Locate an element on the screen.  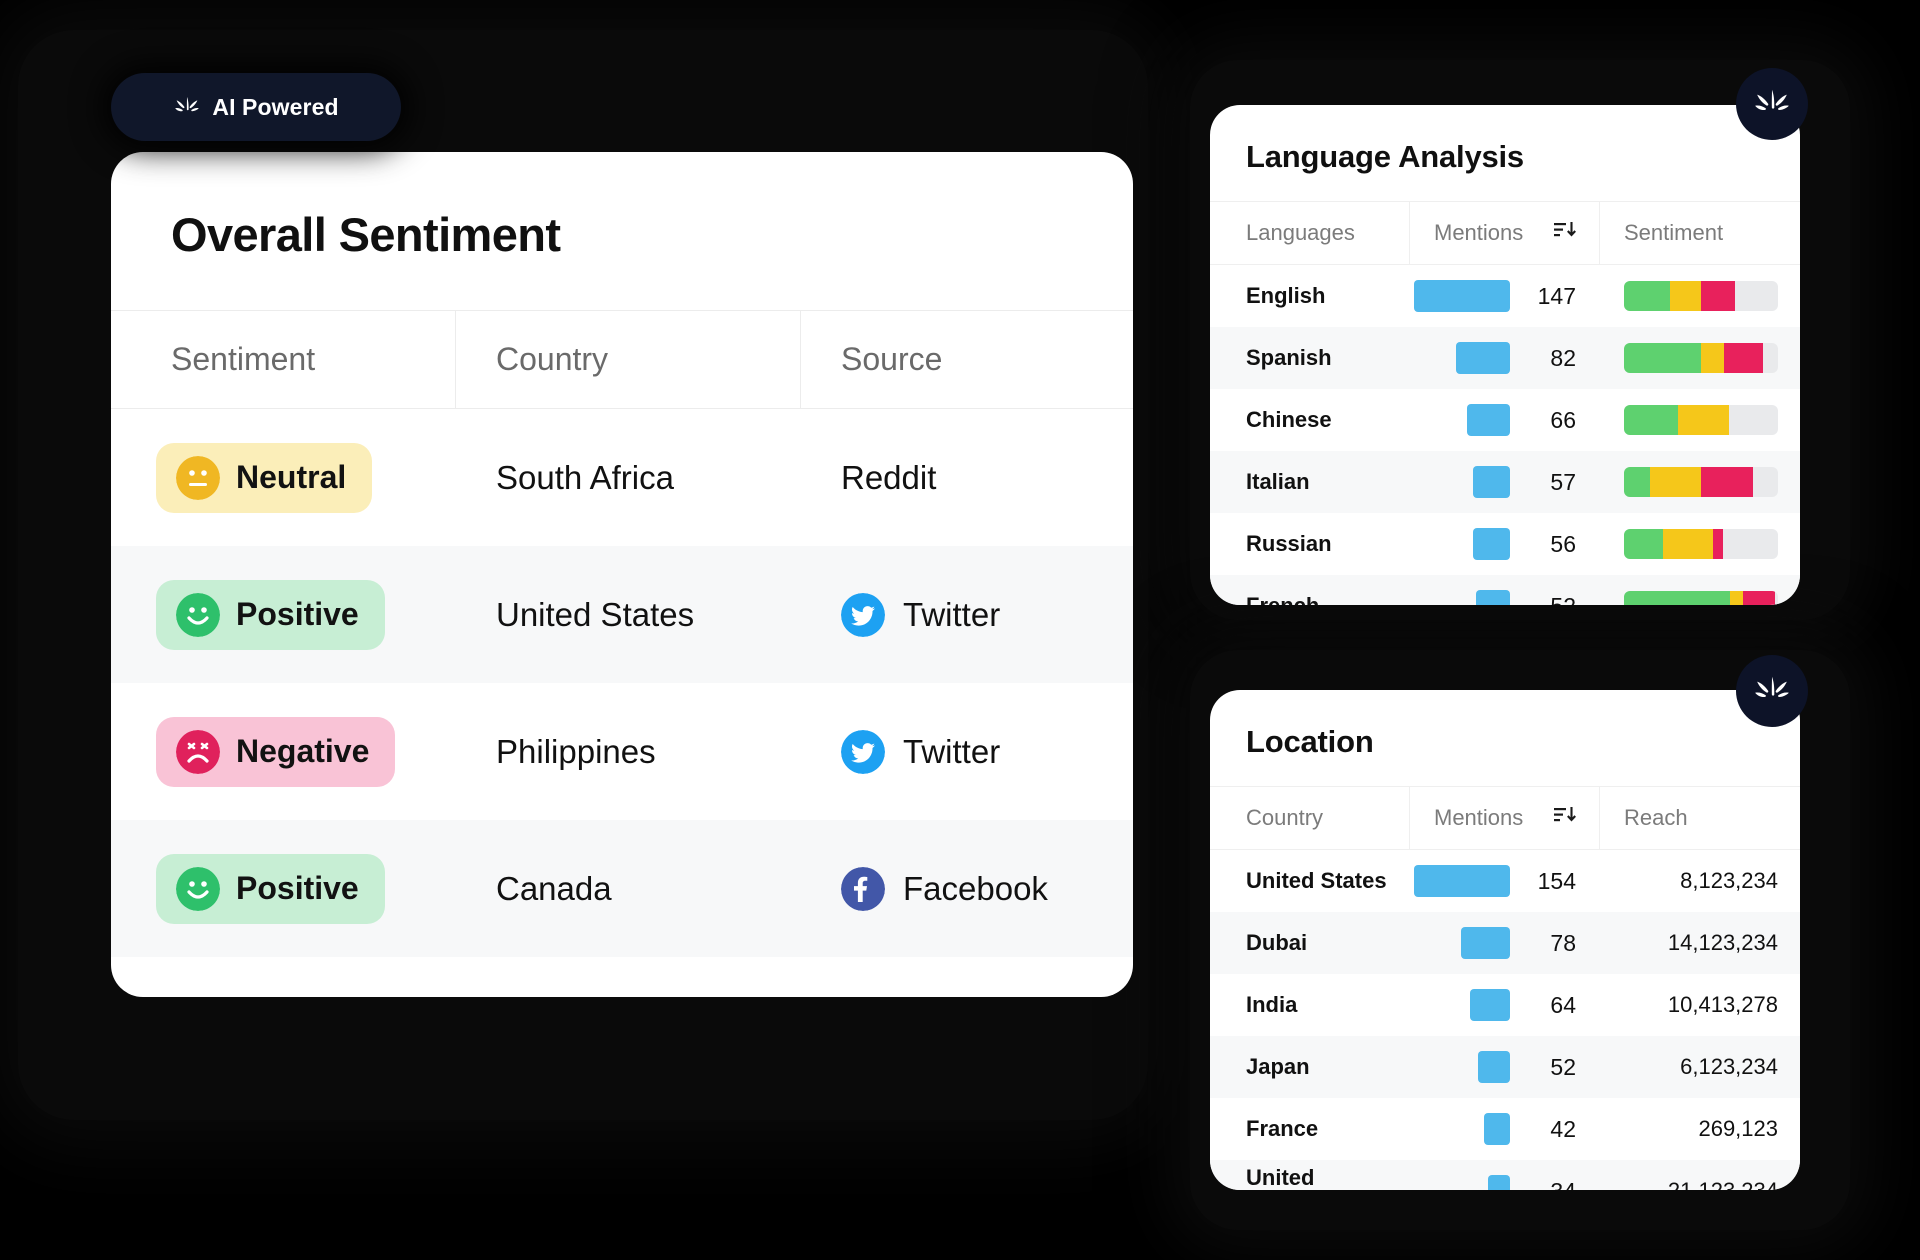
mentions-cell: 147 is located at coordinates (1505, 296).